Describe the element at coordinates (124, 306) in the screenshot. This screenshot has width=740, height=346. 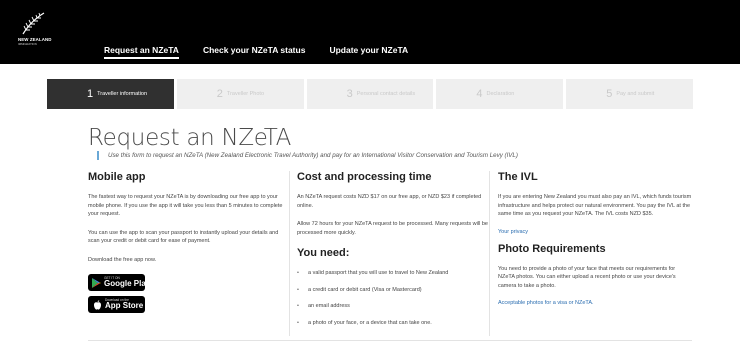
I see `store-big-text: App Store` at that location.